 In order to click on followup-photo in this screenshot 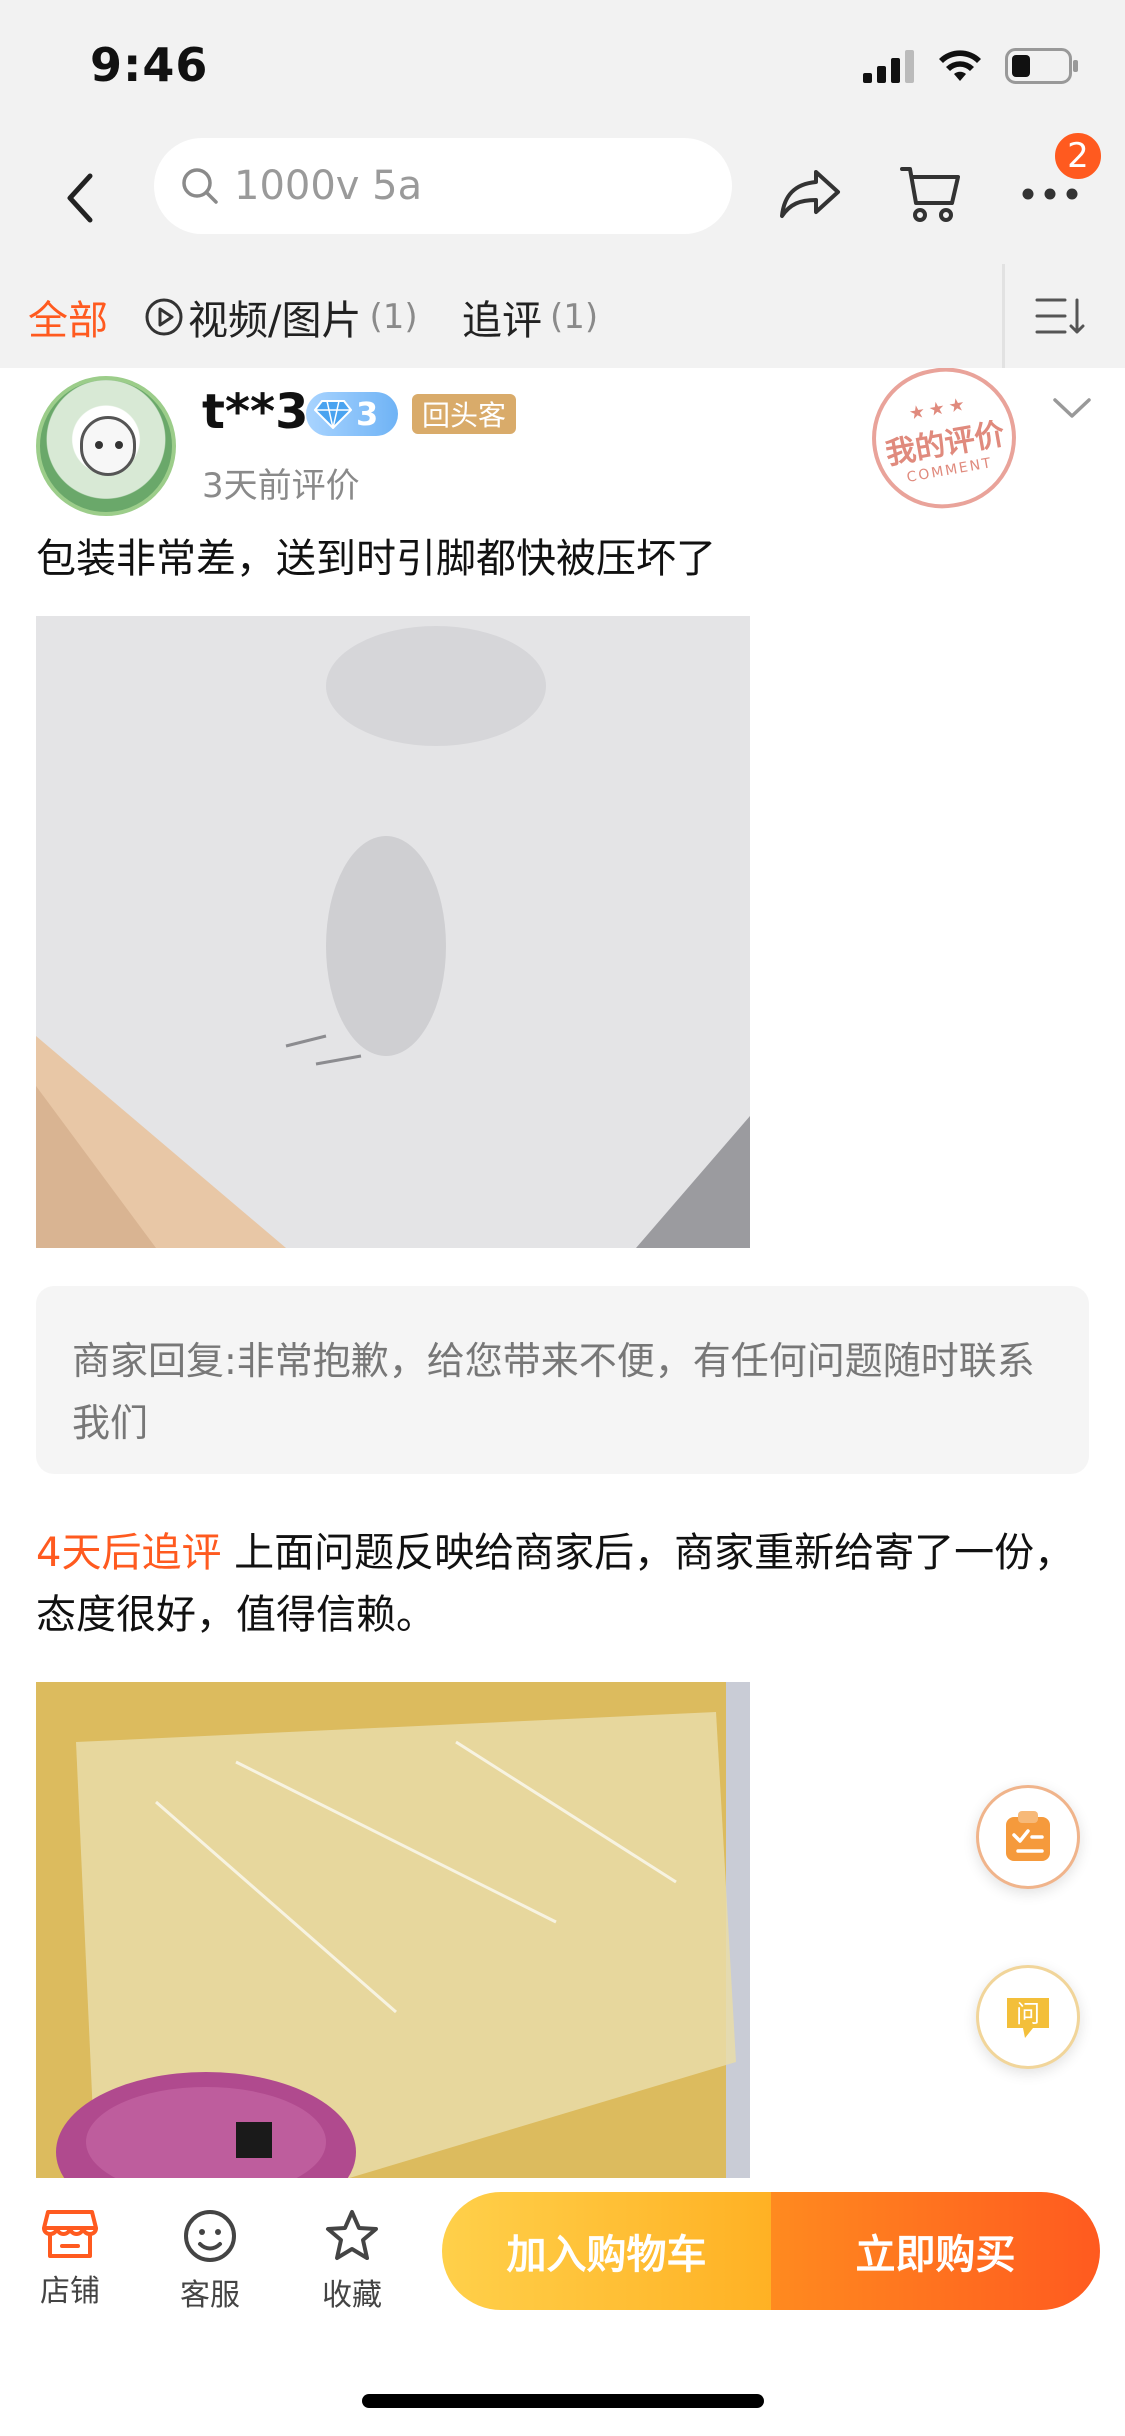, I will do `click(393, 1930)`.